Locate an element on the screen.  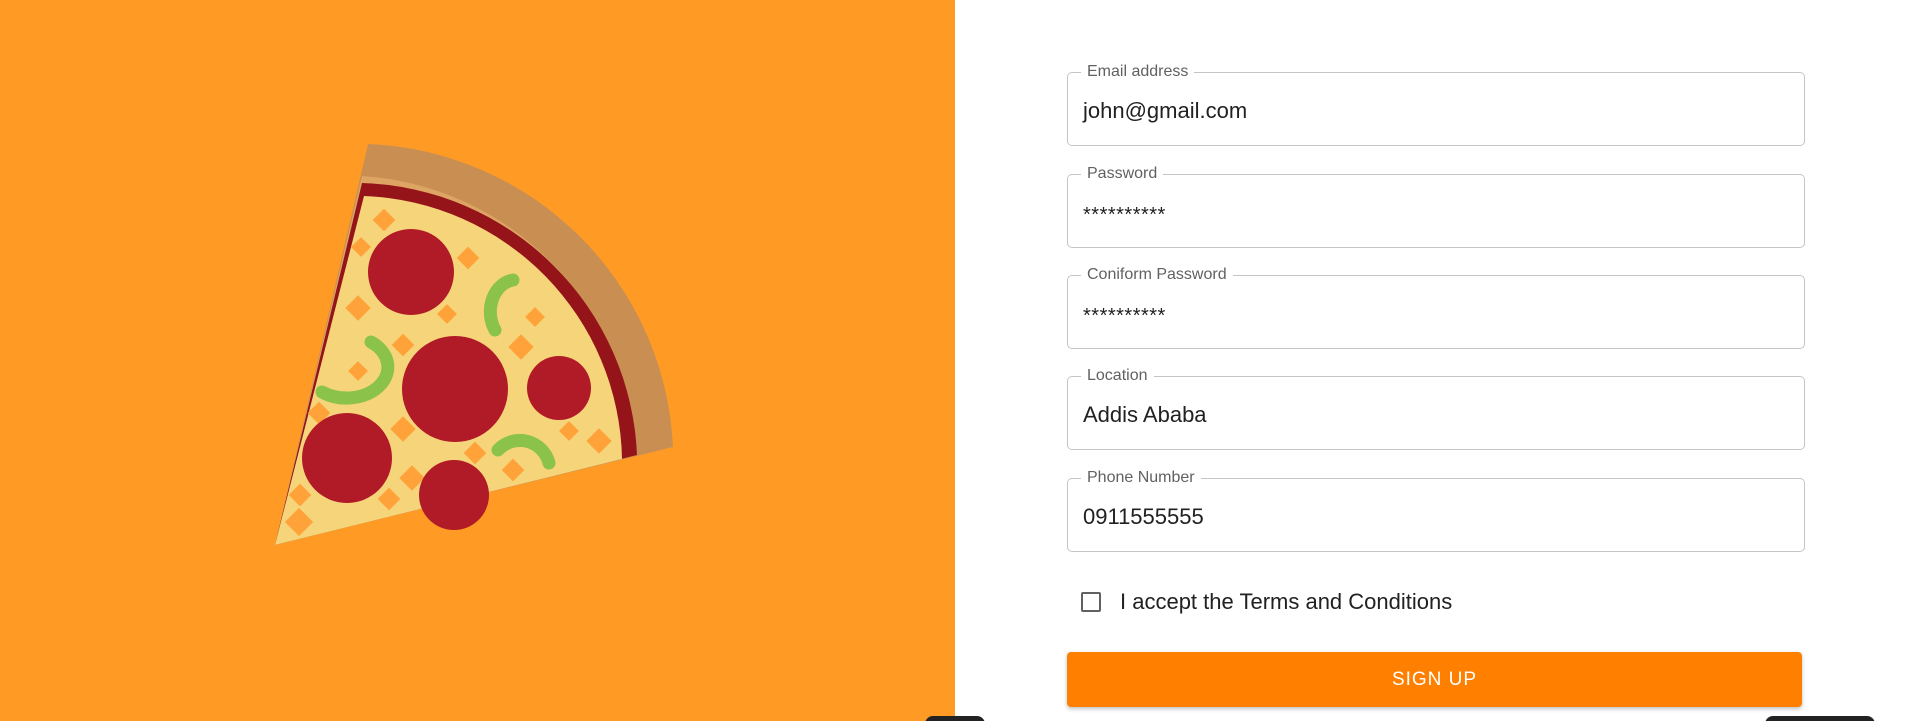
location-field: Location Addis Ababa is located at coordinates (1436, 408).